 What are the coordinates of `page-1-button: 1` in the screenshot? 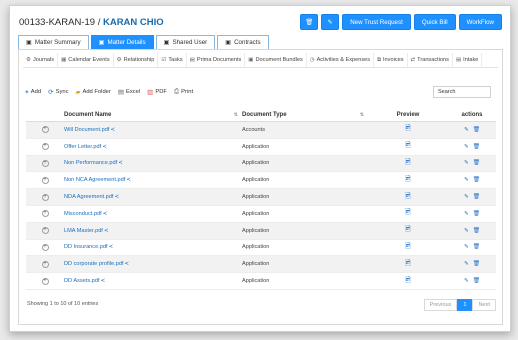 It's located at (465, 305).